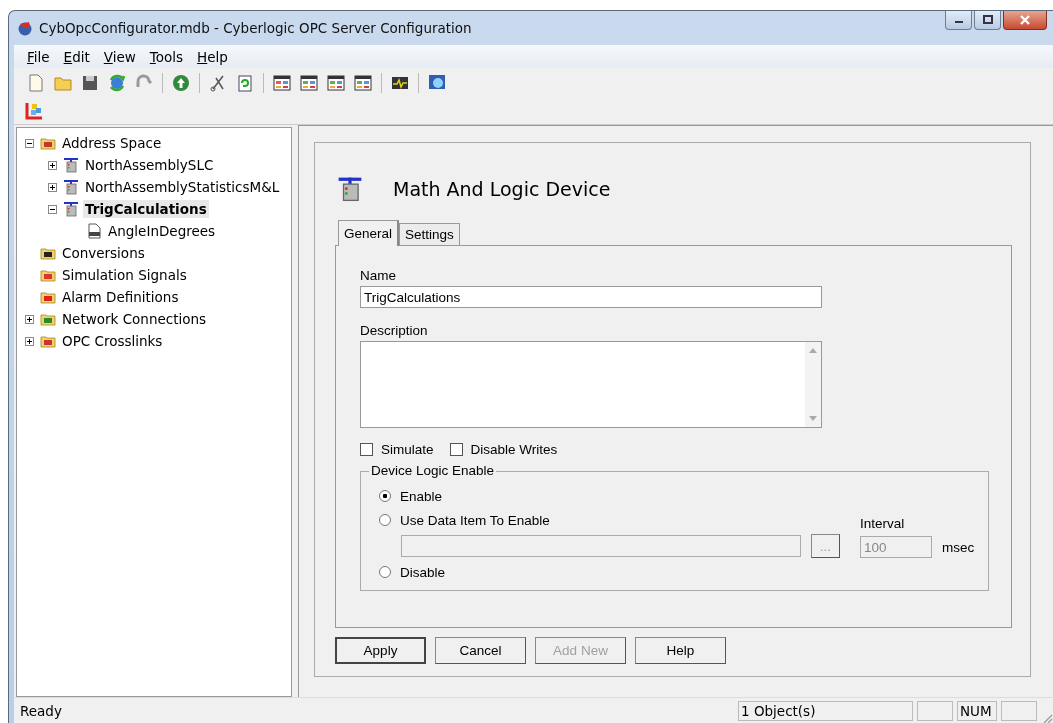 This screenshot has width=1053, height=723. What do you see at coordinates (977, 711) in the screenshot?
I see `status-pane: NUM` at bounding box center [977, 711].